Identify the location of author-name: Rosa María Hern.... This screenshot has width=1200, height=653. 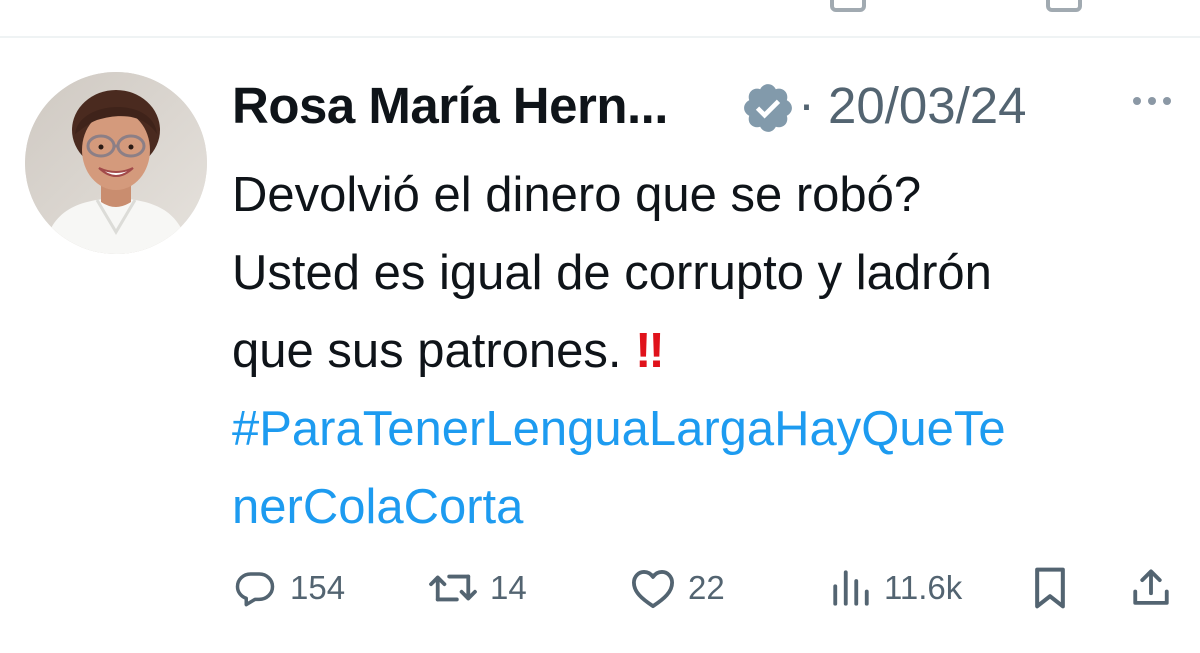
(450, 105).